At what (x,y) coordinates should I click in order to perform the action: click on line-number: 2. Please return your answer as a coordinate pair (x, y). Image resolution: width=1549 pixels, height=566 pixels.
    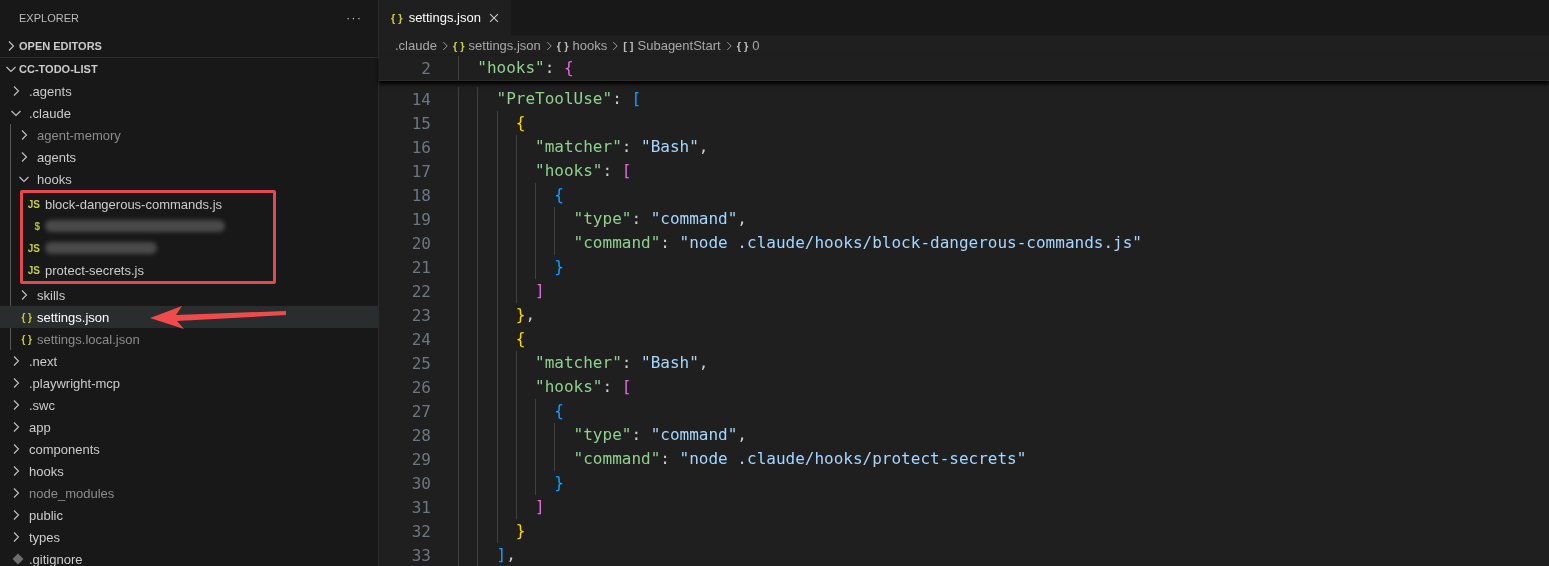
    Looking at the image, I should click on (425, 68).